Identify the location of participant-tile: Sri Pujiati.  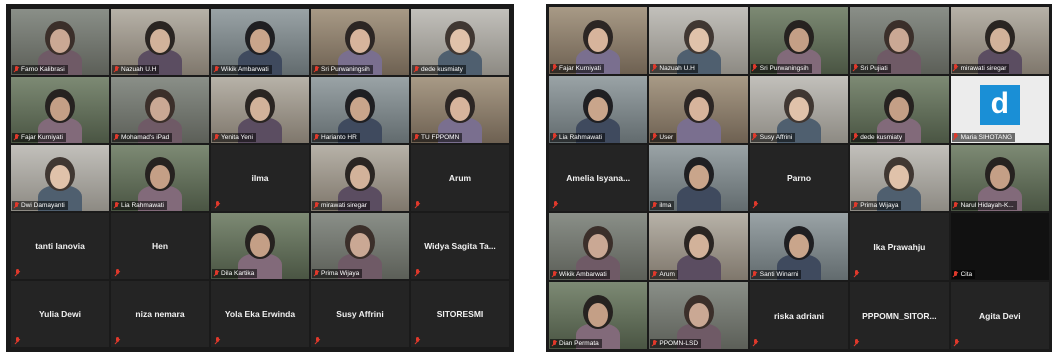
(899, 40).